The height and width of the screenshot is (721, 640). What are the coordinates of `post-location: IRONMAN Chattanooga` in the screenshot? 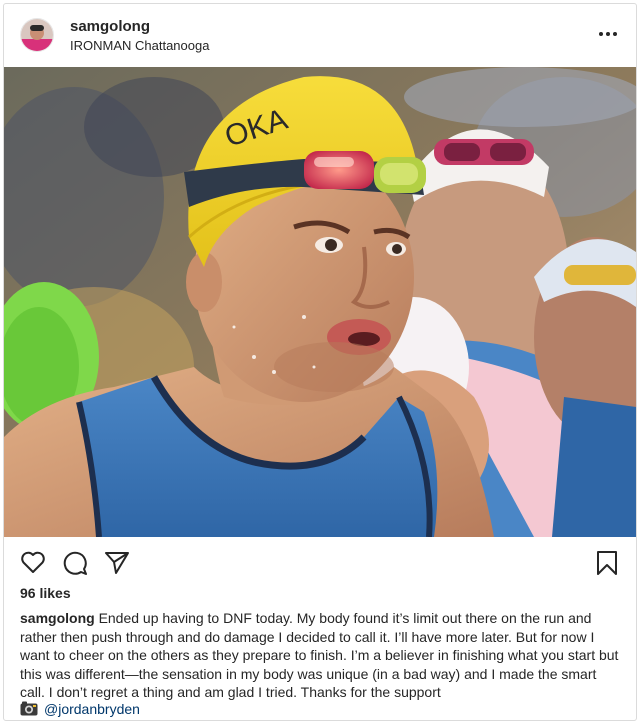 It's located at (139, 45).